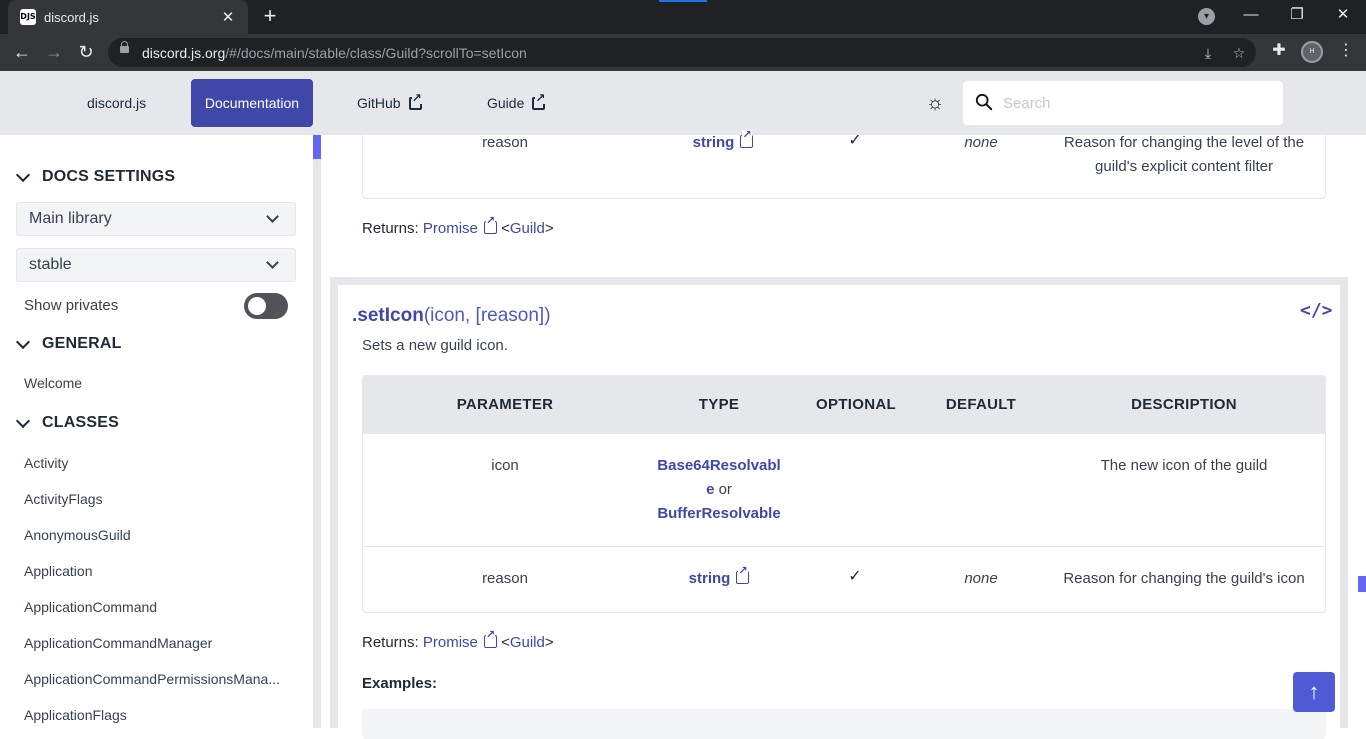 This screenshot has height=739, width=1366. I want to click on method-name: .setIcon, so click(388, 315).